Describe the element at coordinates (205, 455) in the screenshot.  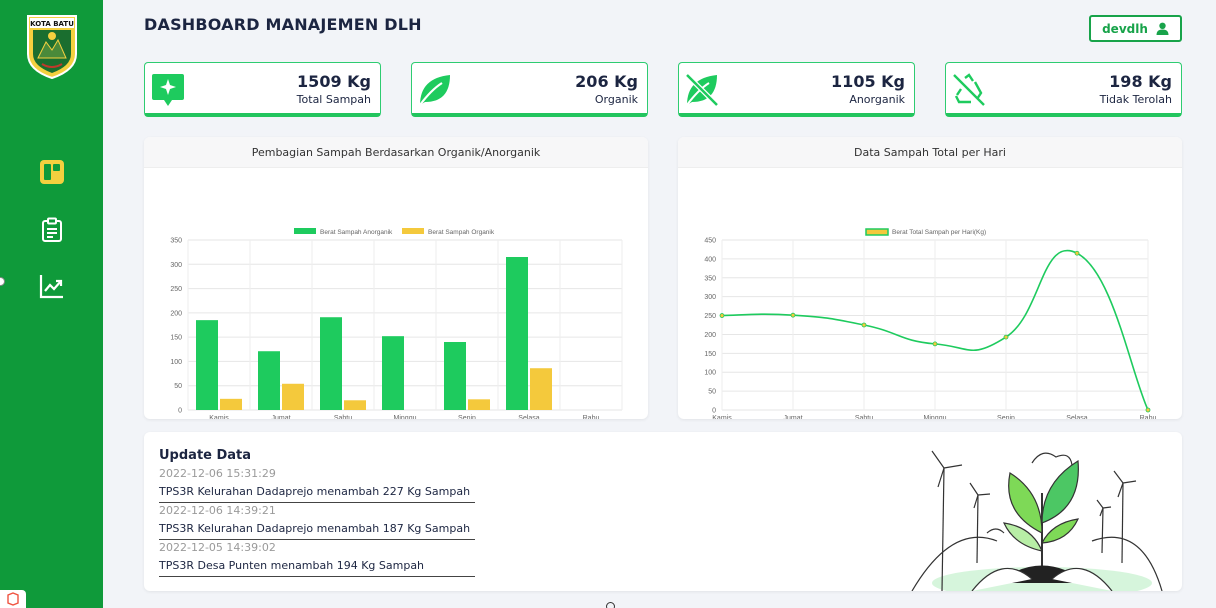
I see `update-title: Update Data` at that location.